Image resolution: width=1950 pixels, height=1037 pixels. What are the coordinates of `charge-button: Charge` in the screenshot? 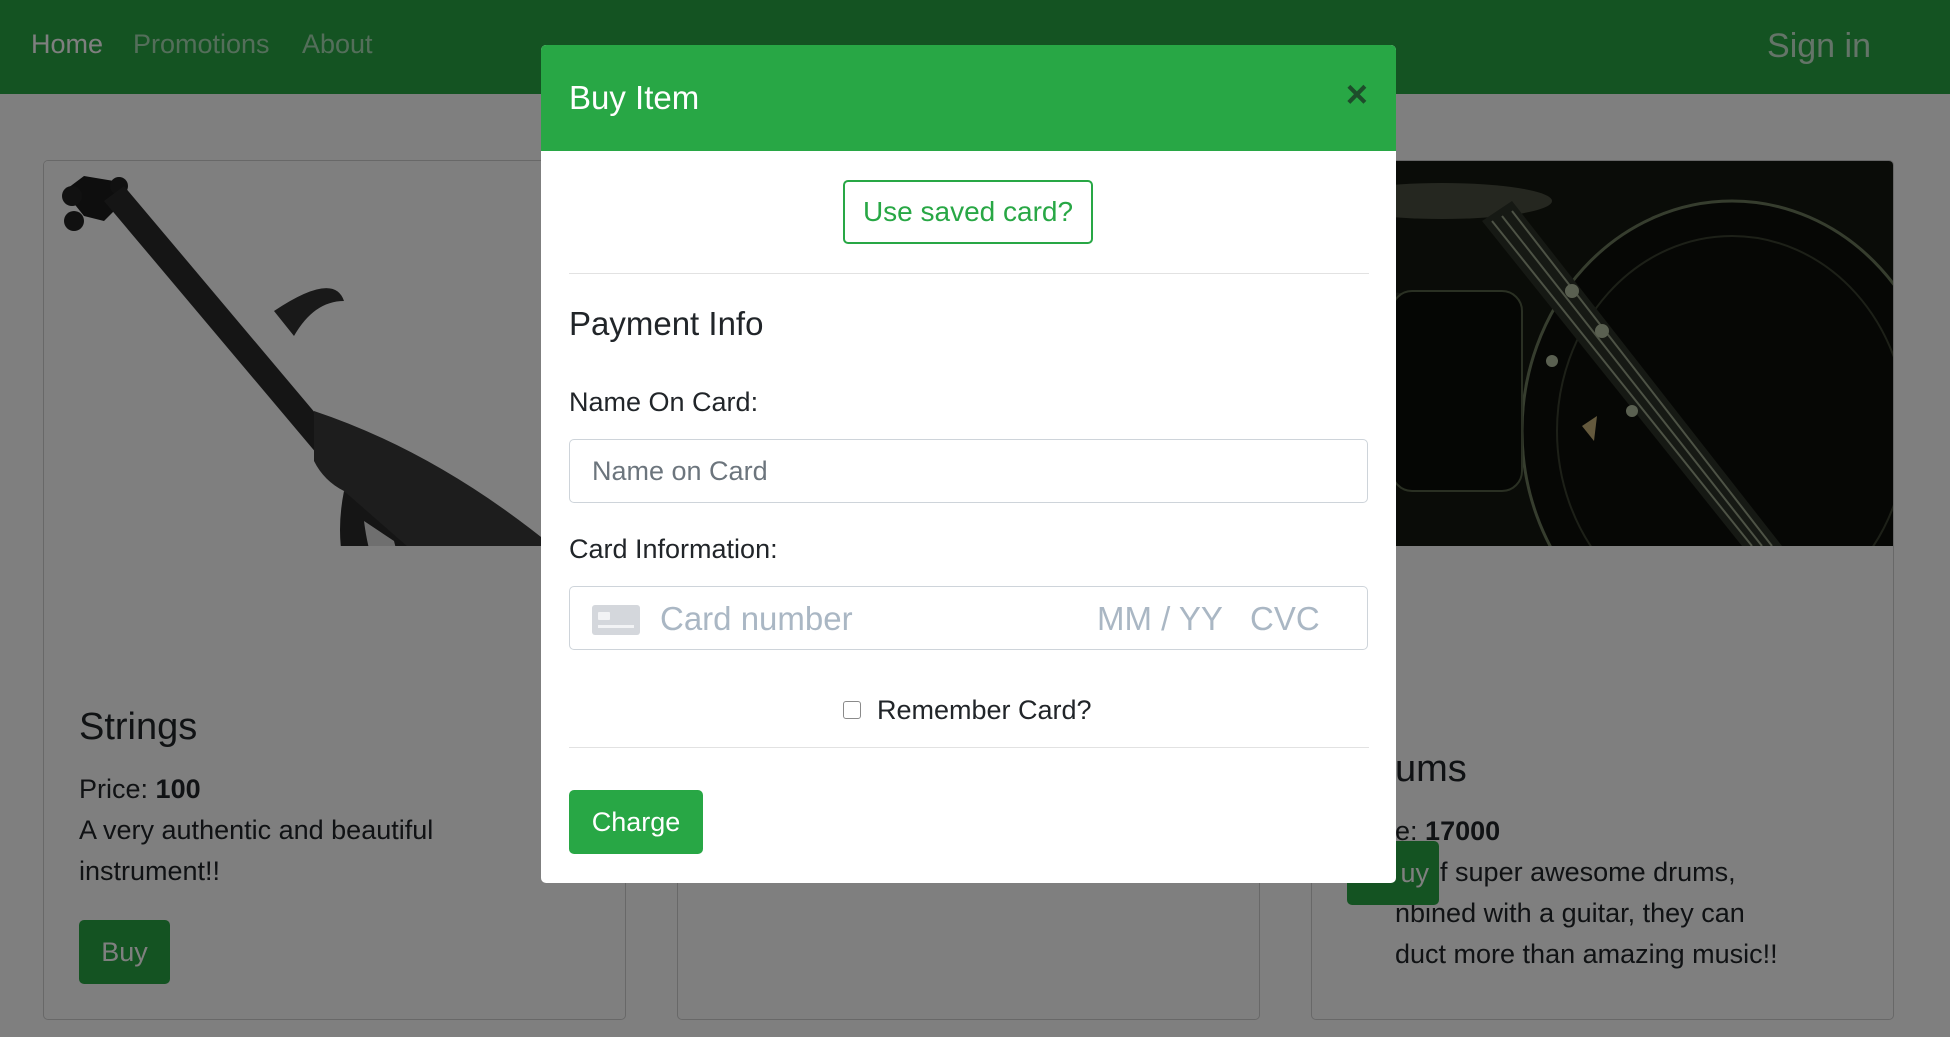 It's located at (636, 822).